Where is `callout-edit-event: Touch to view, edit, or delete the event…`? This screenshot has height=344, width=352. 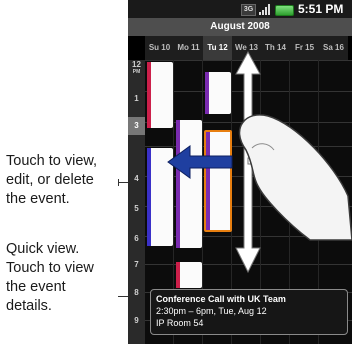
callout-edit-event: Touch to view, edit, or delete the event… is located at coordinates (51, 180).